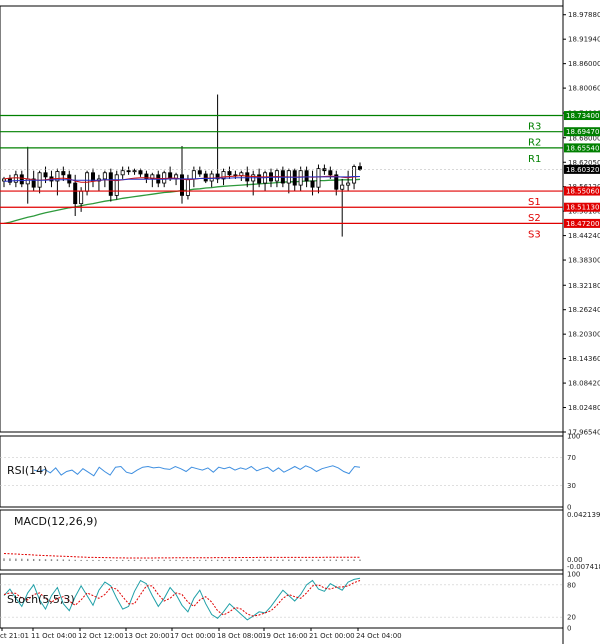 The height and width of the screenshot is (644, 600). I want to click on price-tick-label: 18.80060, so click(584, 89).